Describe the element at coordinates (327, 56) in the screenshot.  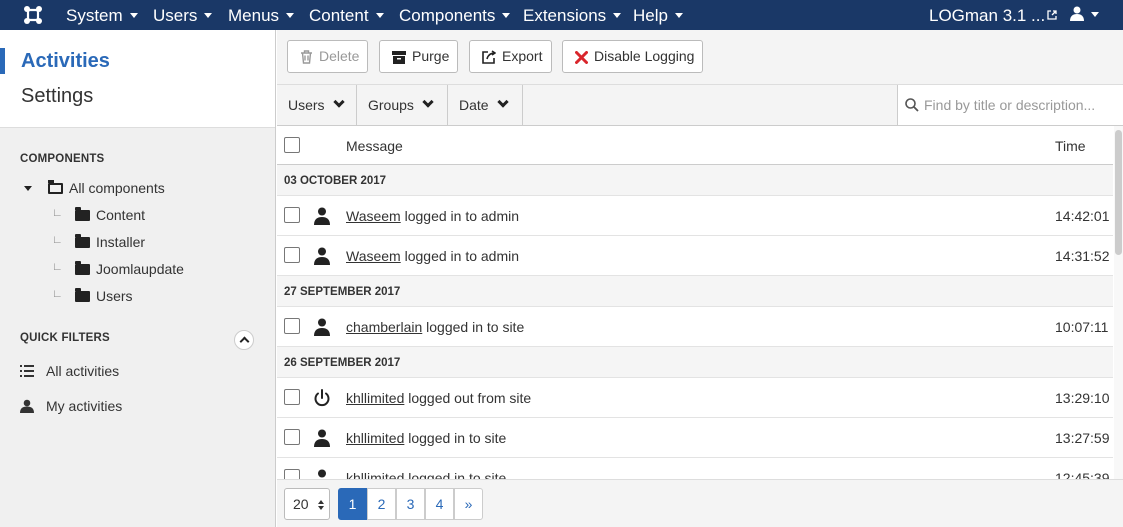
I see `delete-button: Delete` at that location.